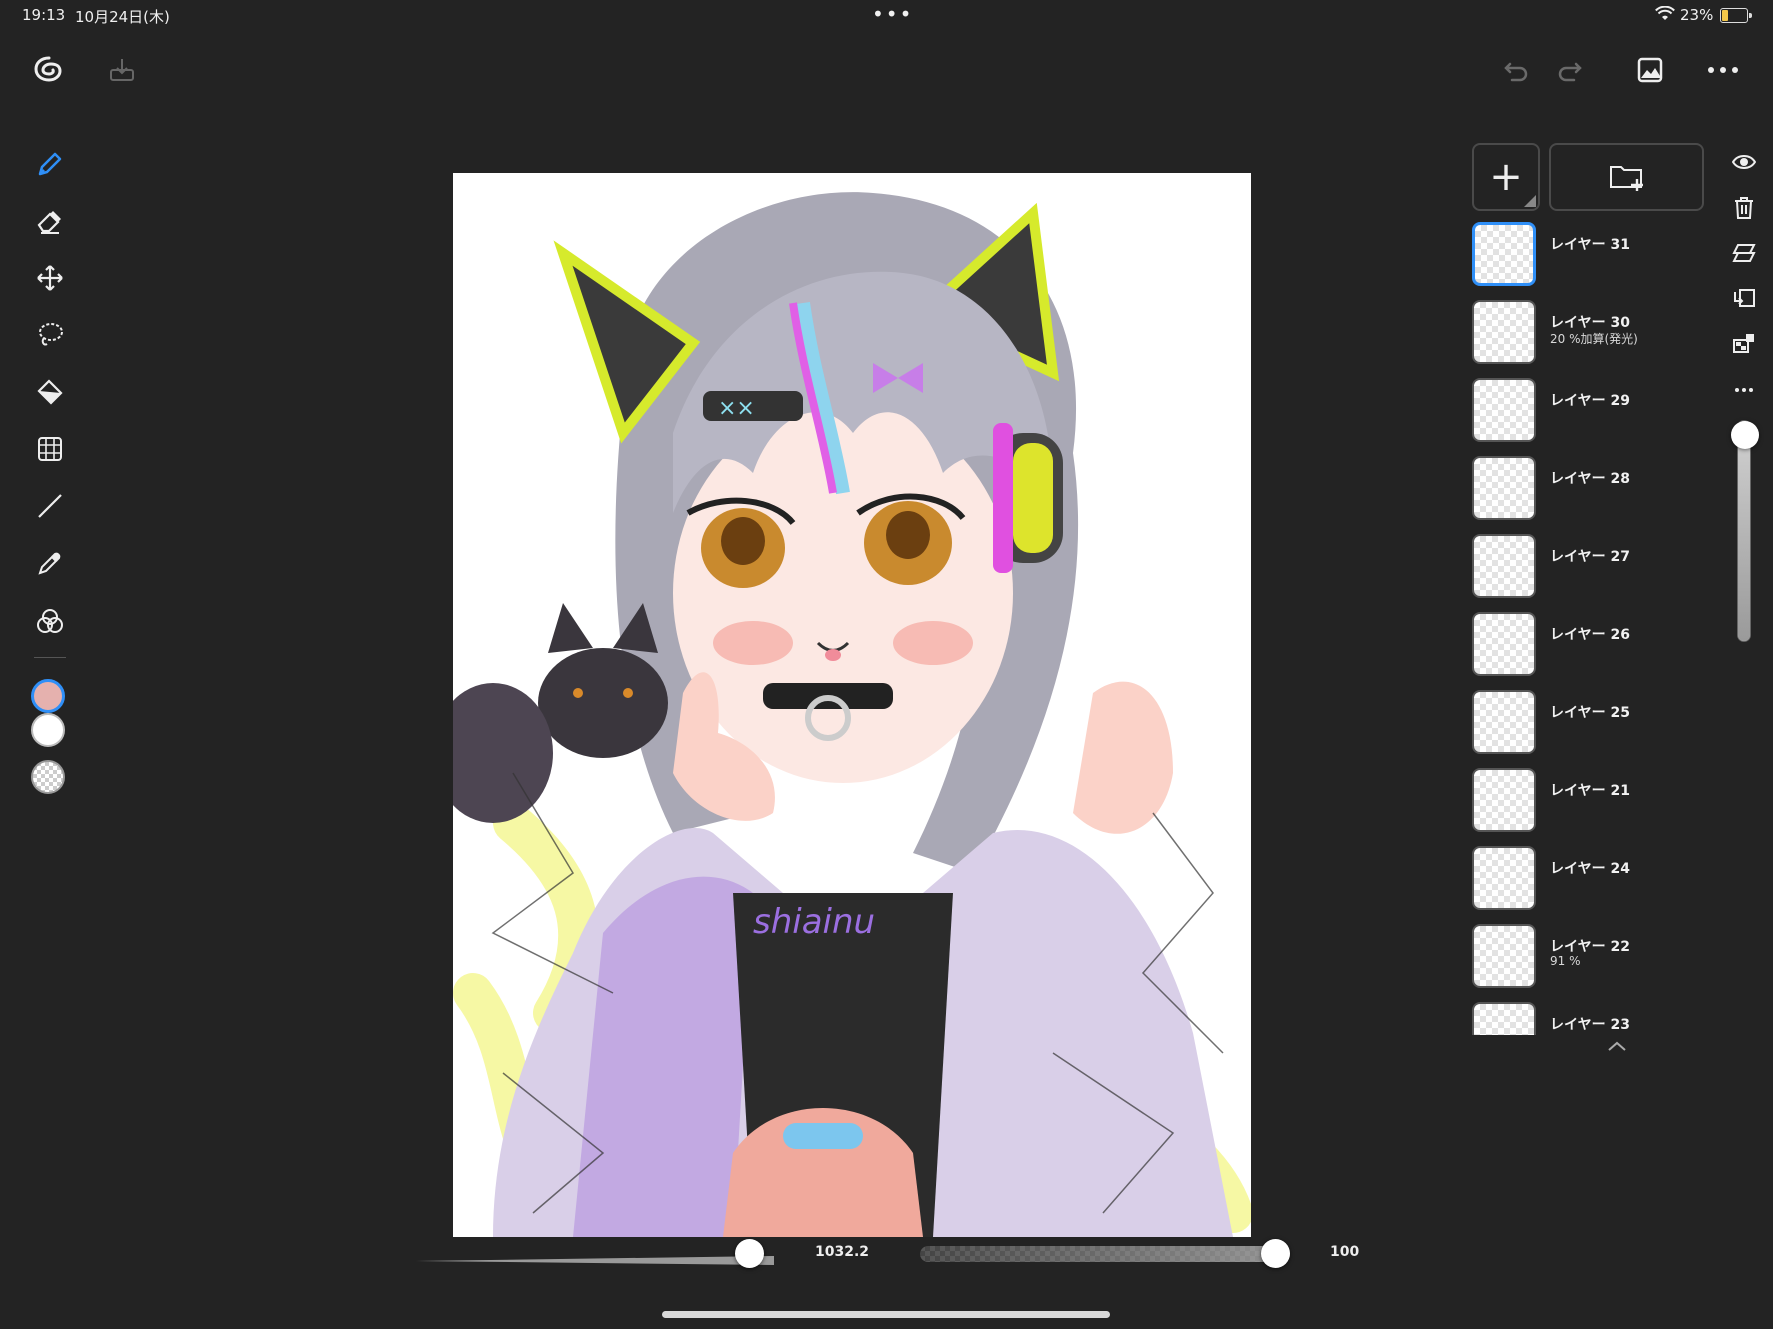 The width and height of the screenshot is (1773, 1329). I want to click on more-menu-icon, so click(1723, 70).